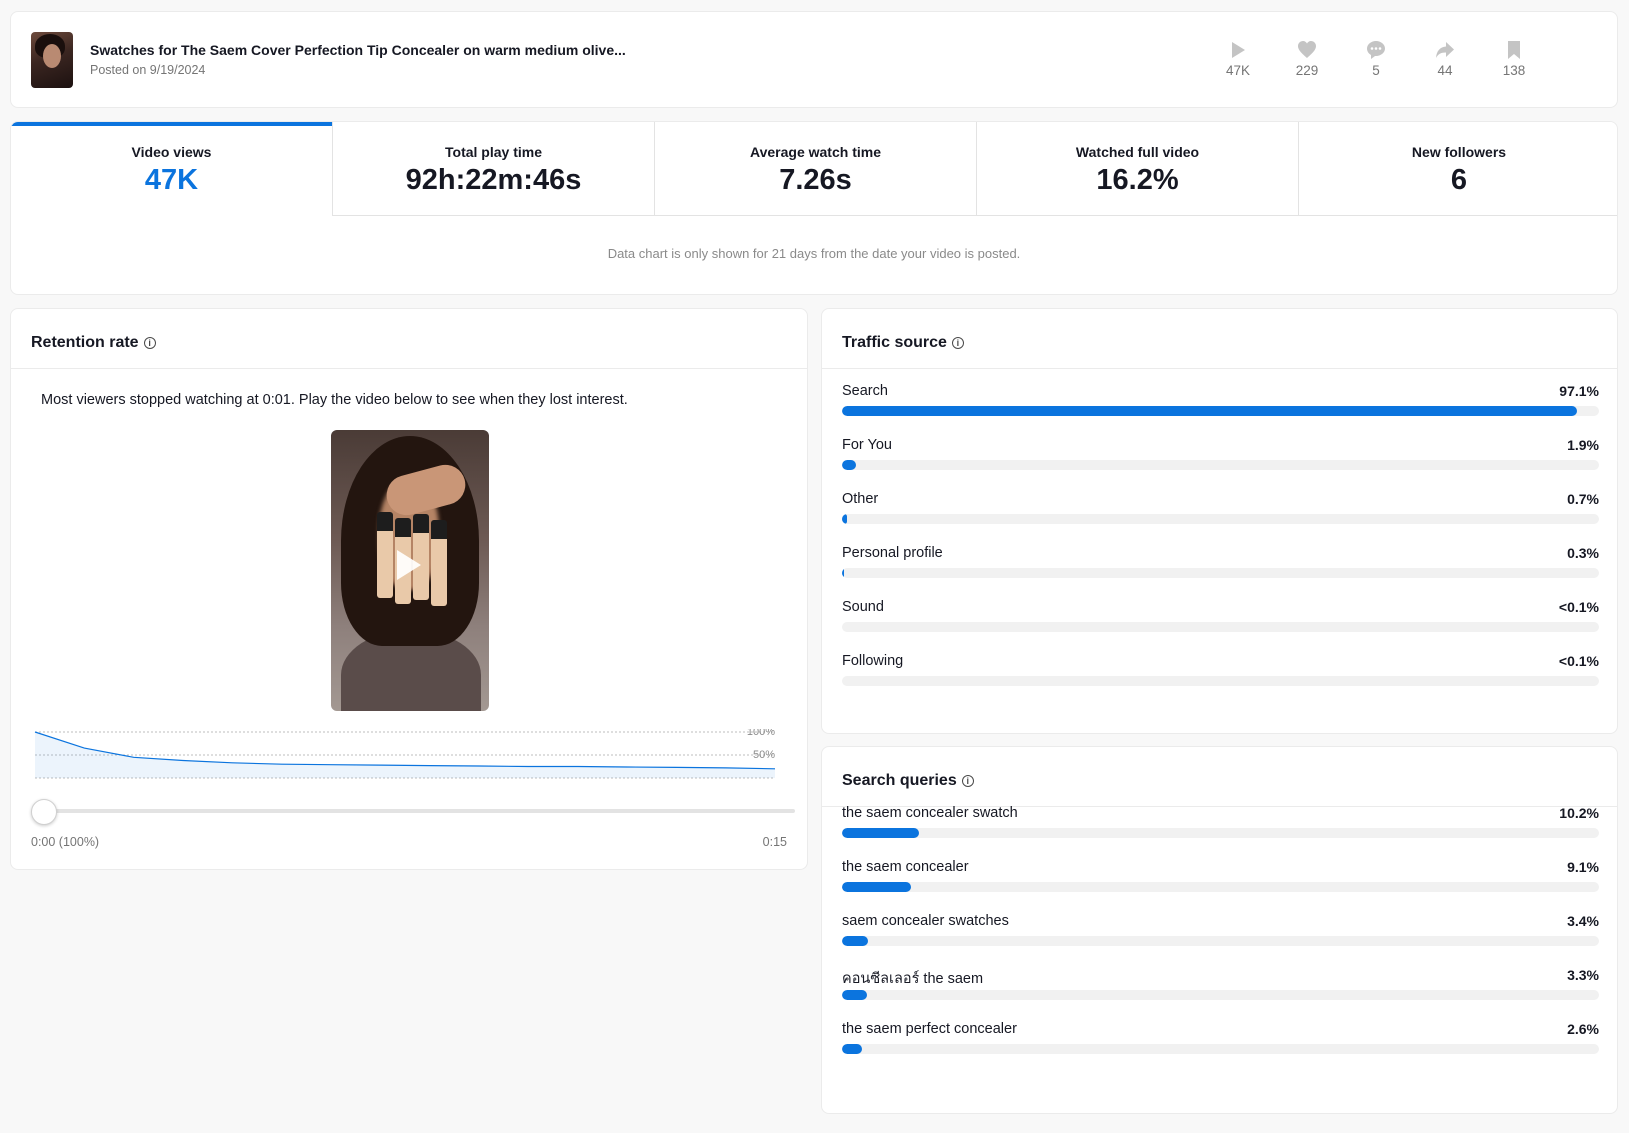  What do you see at coordinates (899, 780) in the screenshot?
I see `search-title-text: Search queries` at bounding box center [899, 780].